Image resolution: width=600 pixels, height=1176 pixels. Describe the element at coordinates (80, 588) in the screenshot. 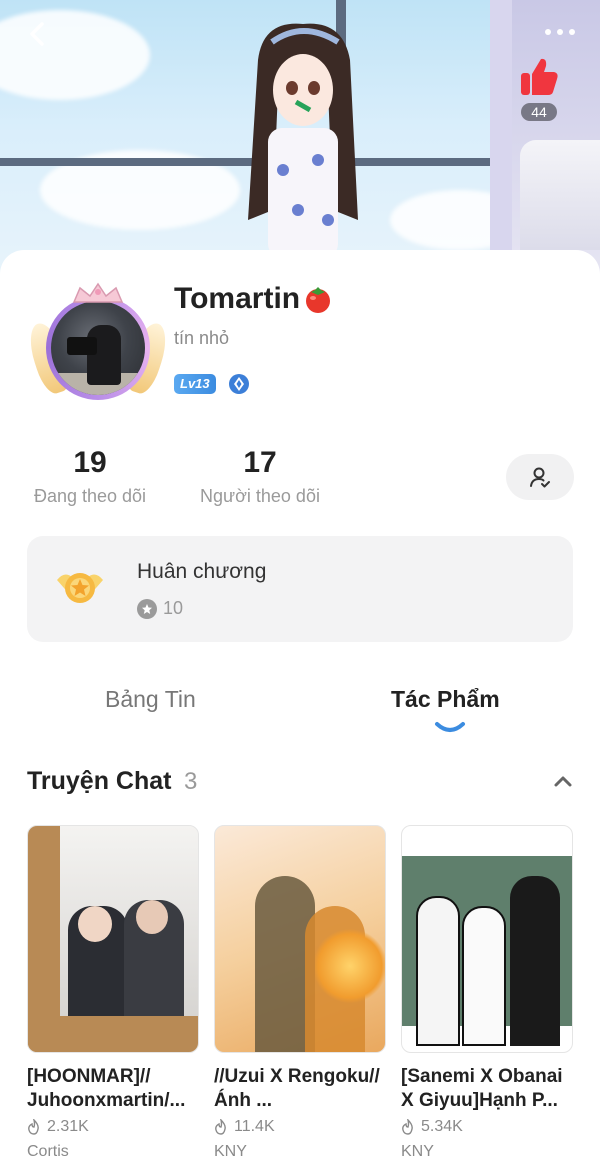

I see `medal-icon` at that location.